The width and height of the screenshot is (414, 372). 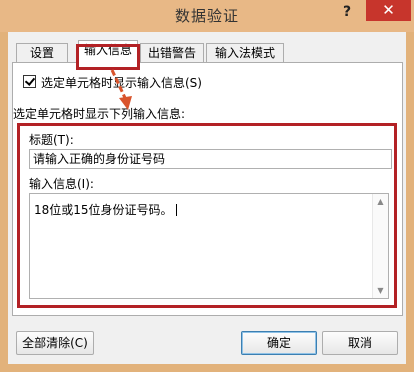 What do you see at coordinates (210, 159) in the screenshot?
I see `title-input: 请输入正确的身份证号码` at bounding box center [210, 159].